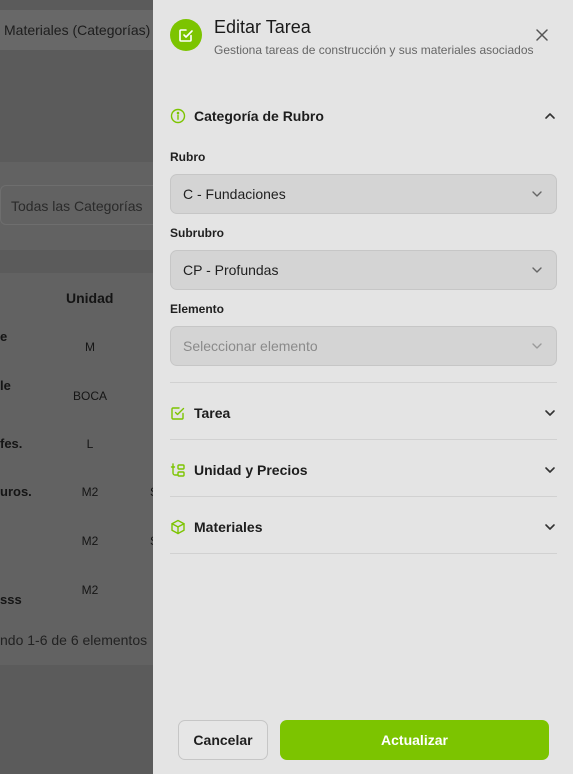 The image size is (573, 774). I want to click on rubro-value: C - Fundaciones, so click(234, 194).